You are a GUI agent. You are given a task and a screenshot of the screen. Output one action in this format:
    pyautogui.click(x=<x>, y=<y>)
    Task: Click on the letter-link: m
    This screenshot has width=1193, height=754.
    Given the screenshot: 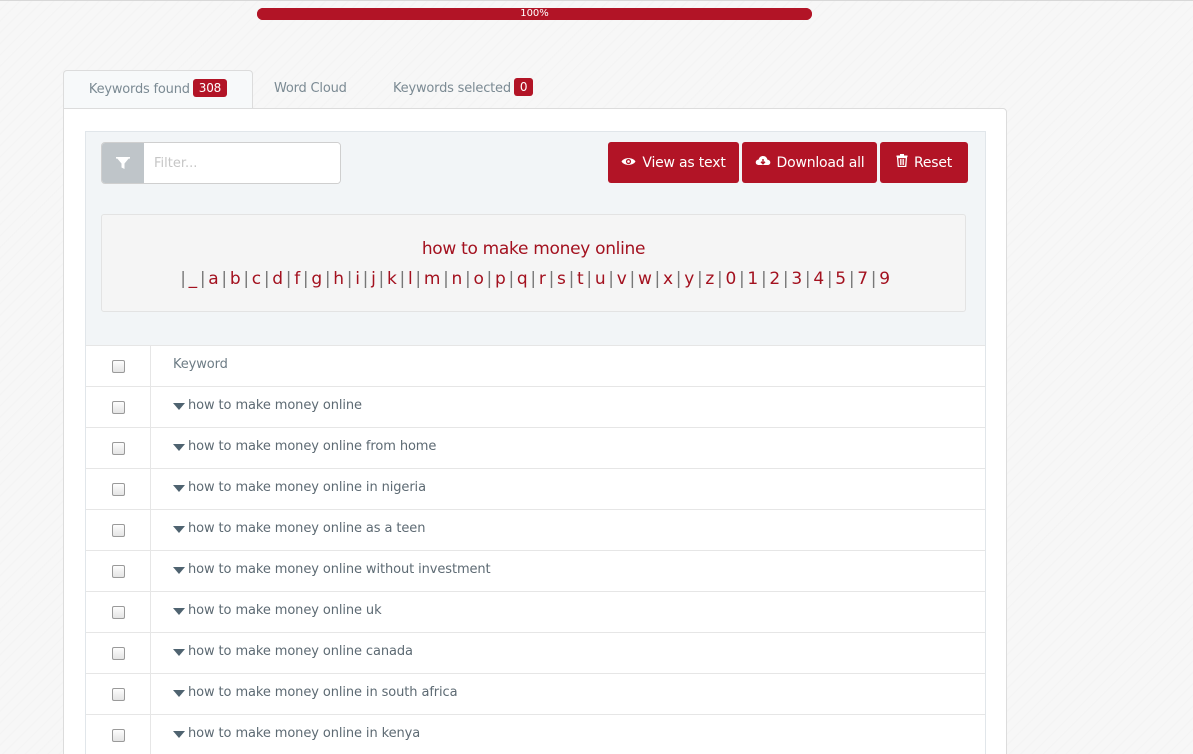 What is the action you would take?
    pyautogui.click(x=432, y=279)
    